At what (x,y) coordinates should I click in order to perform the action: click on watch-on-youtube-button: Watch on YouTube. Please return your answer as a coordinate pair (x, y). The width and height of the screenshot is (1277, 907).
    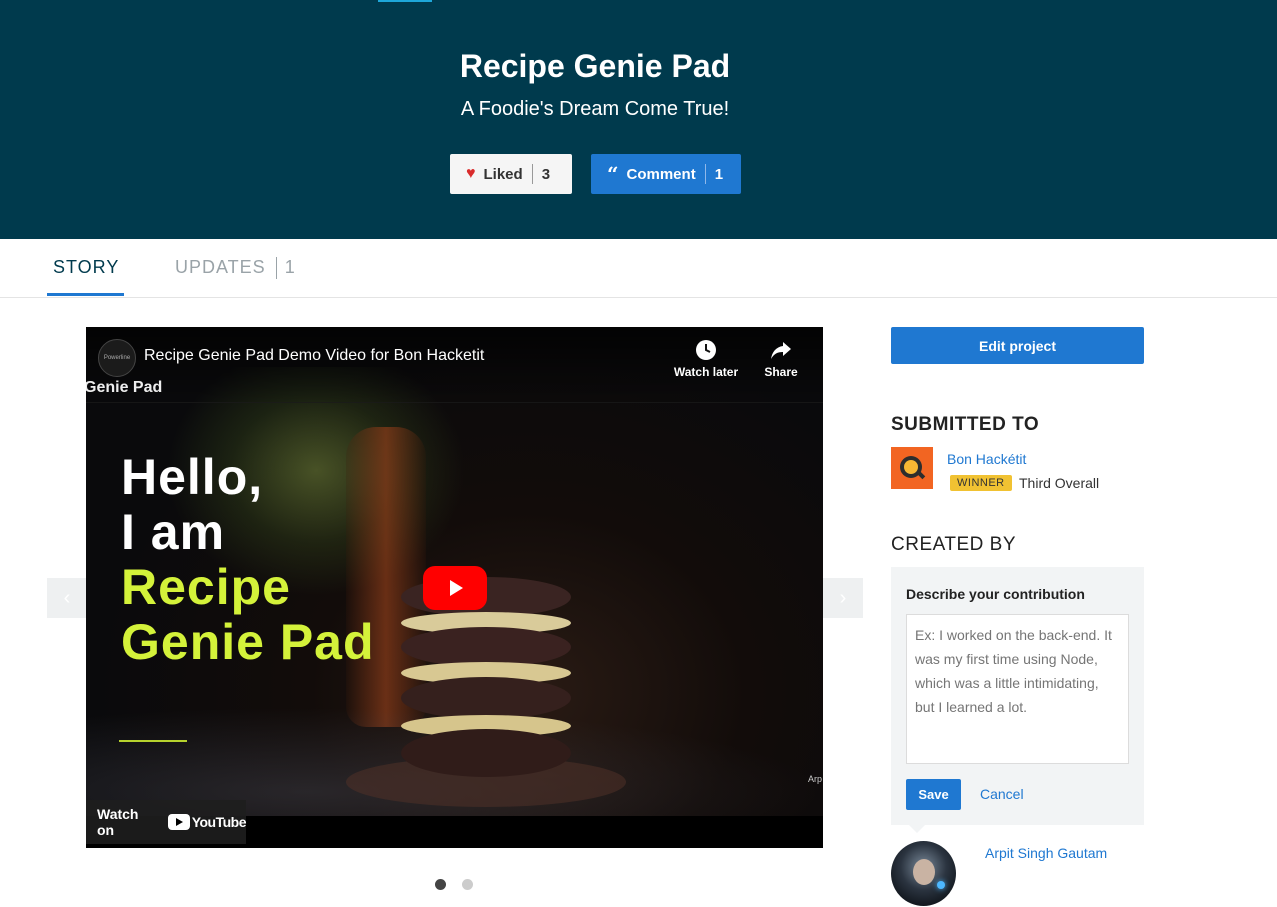
    Looking at the image, I should click on (166, 822).